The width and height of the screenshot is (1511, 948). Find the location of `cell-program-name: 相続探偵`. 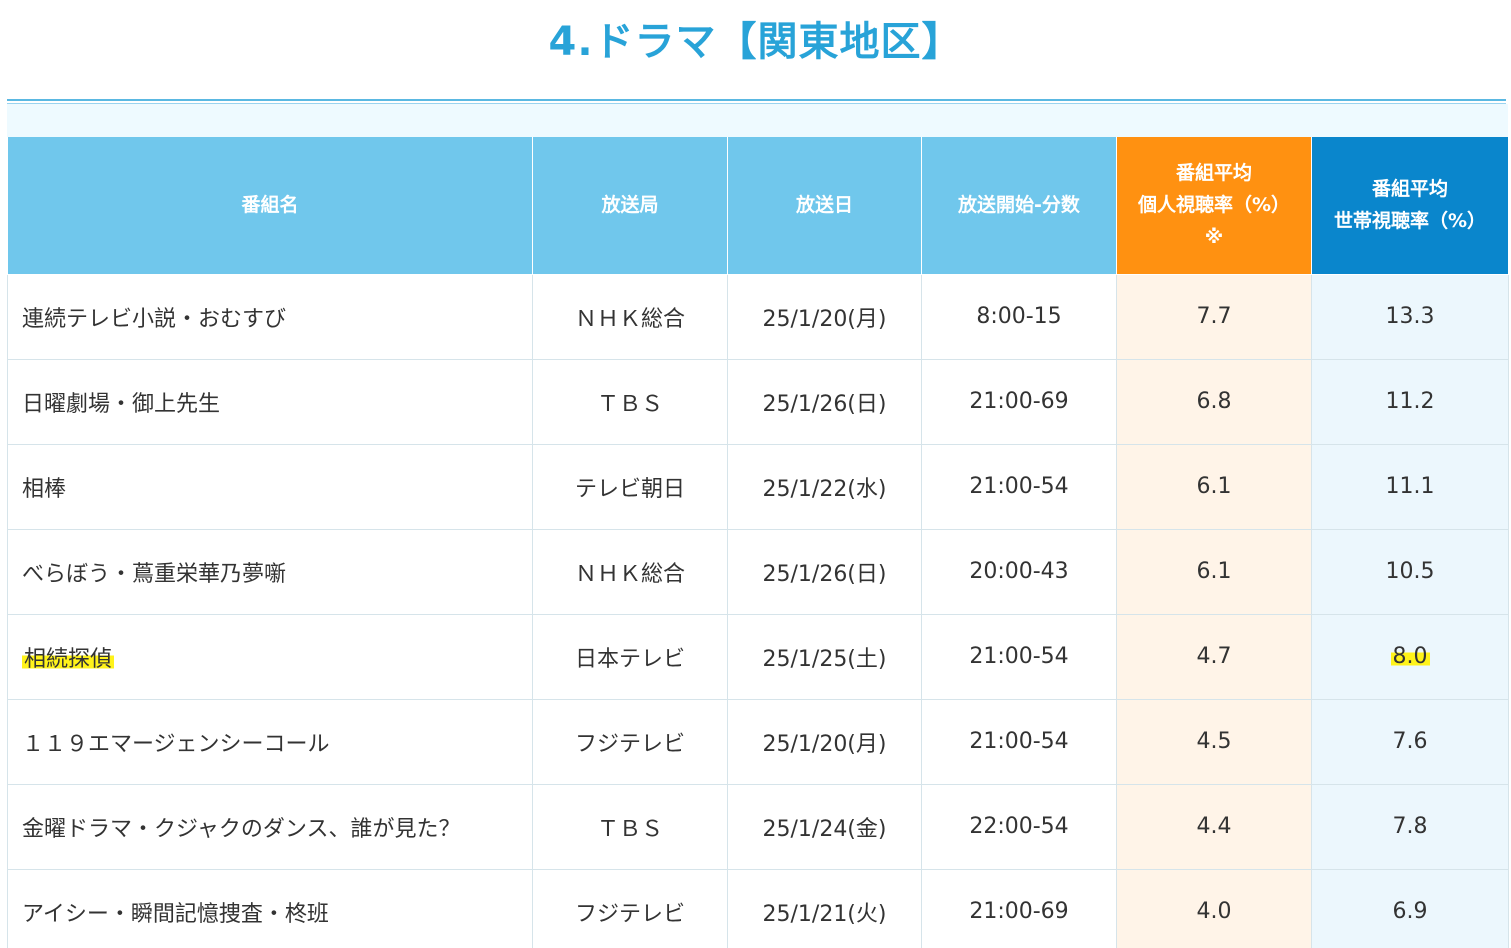

cell-program-name: 相続探偵 is located at coordinates (270, 656).